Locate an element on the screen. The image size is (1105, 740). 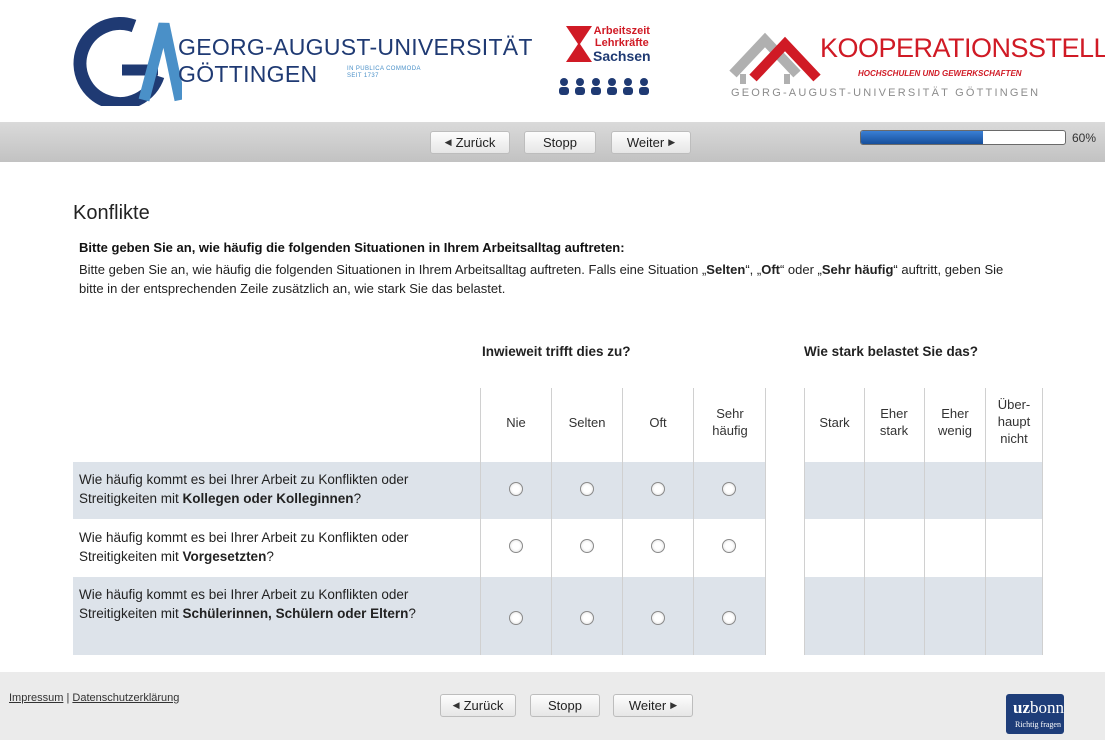
column-header-nie: Nie is located at coordinates (516, 422).